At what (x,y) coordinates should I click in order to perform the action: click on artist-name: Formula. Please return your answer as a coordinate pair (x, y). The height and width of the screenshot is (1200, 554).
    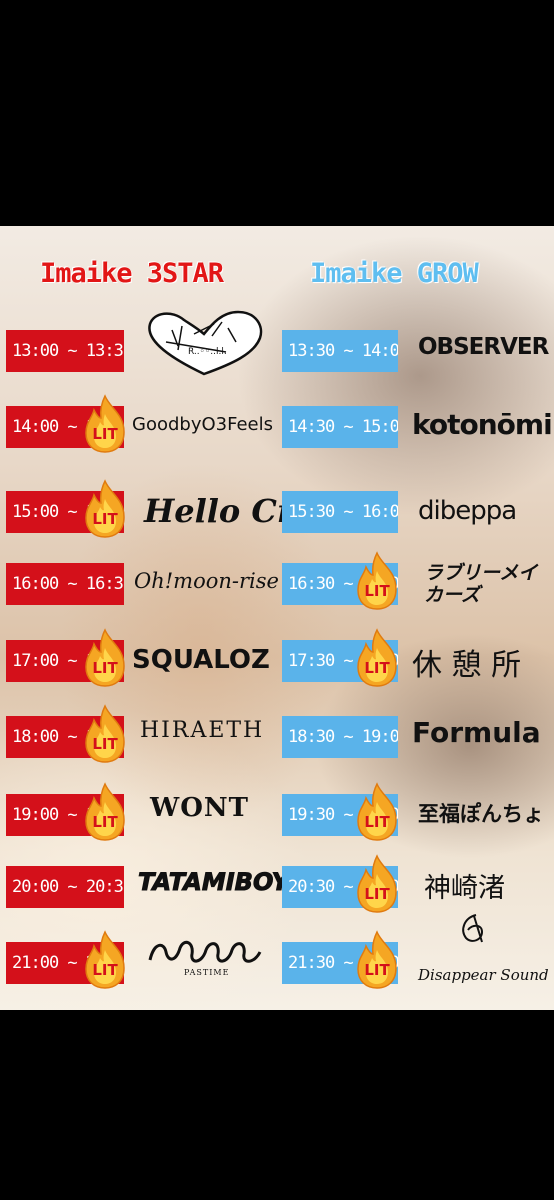
    Looking at the image, I should click on (476, 732).